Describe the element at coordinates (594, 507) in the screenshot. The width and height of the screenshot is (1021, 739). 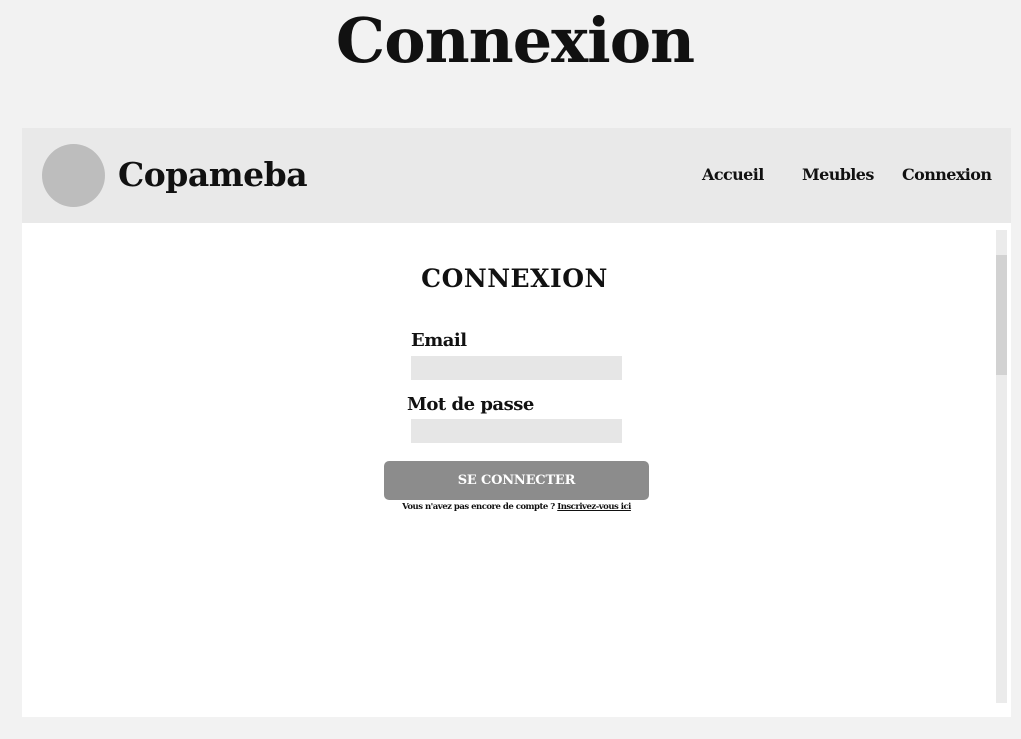
I see `signup-link: Inscrivez-vous ici` at that location.